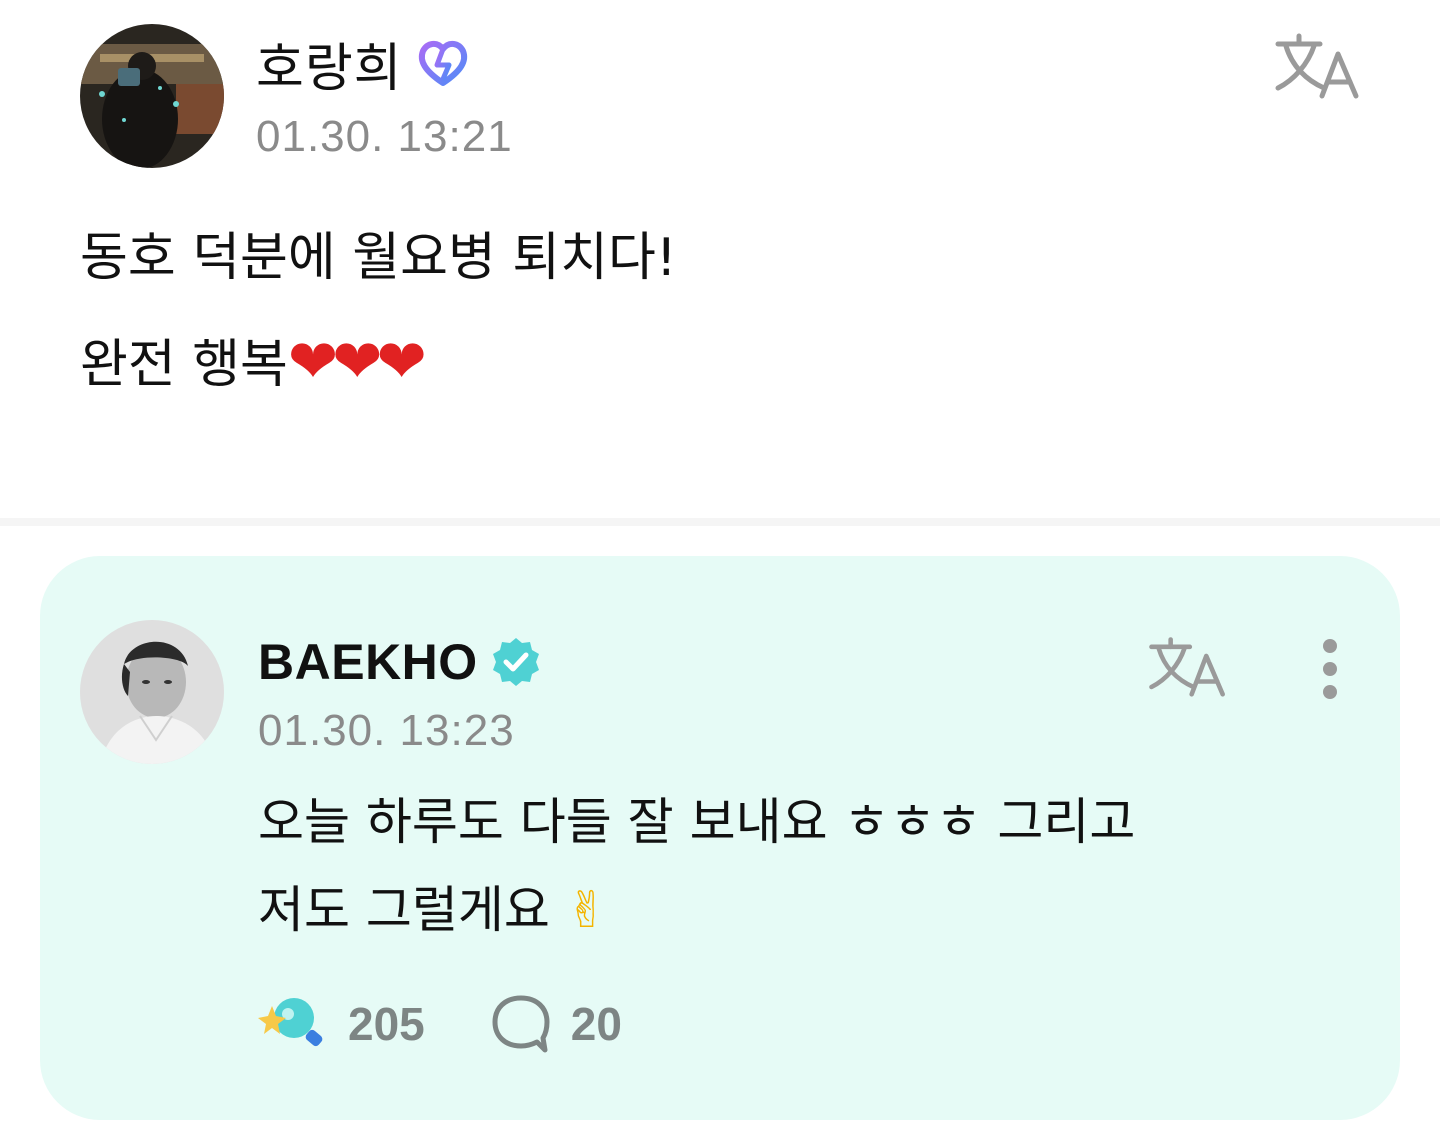 The image size is (1440, 1144). I want to click on reply-author-name-row: BAEKHO, so click(400, 662).